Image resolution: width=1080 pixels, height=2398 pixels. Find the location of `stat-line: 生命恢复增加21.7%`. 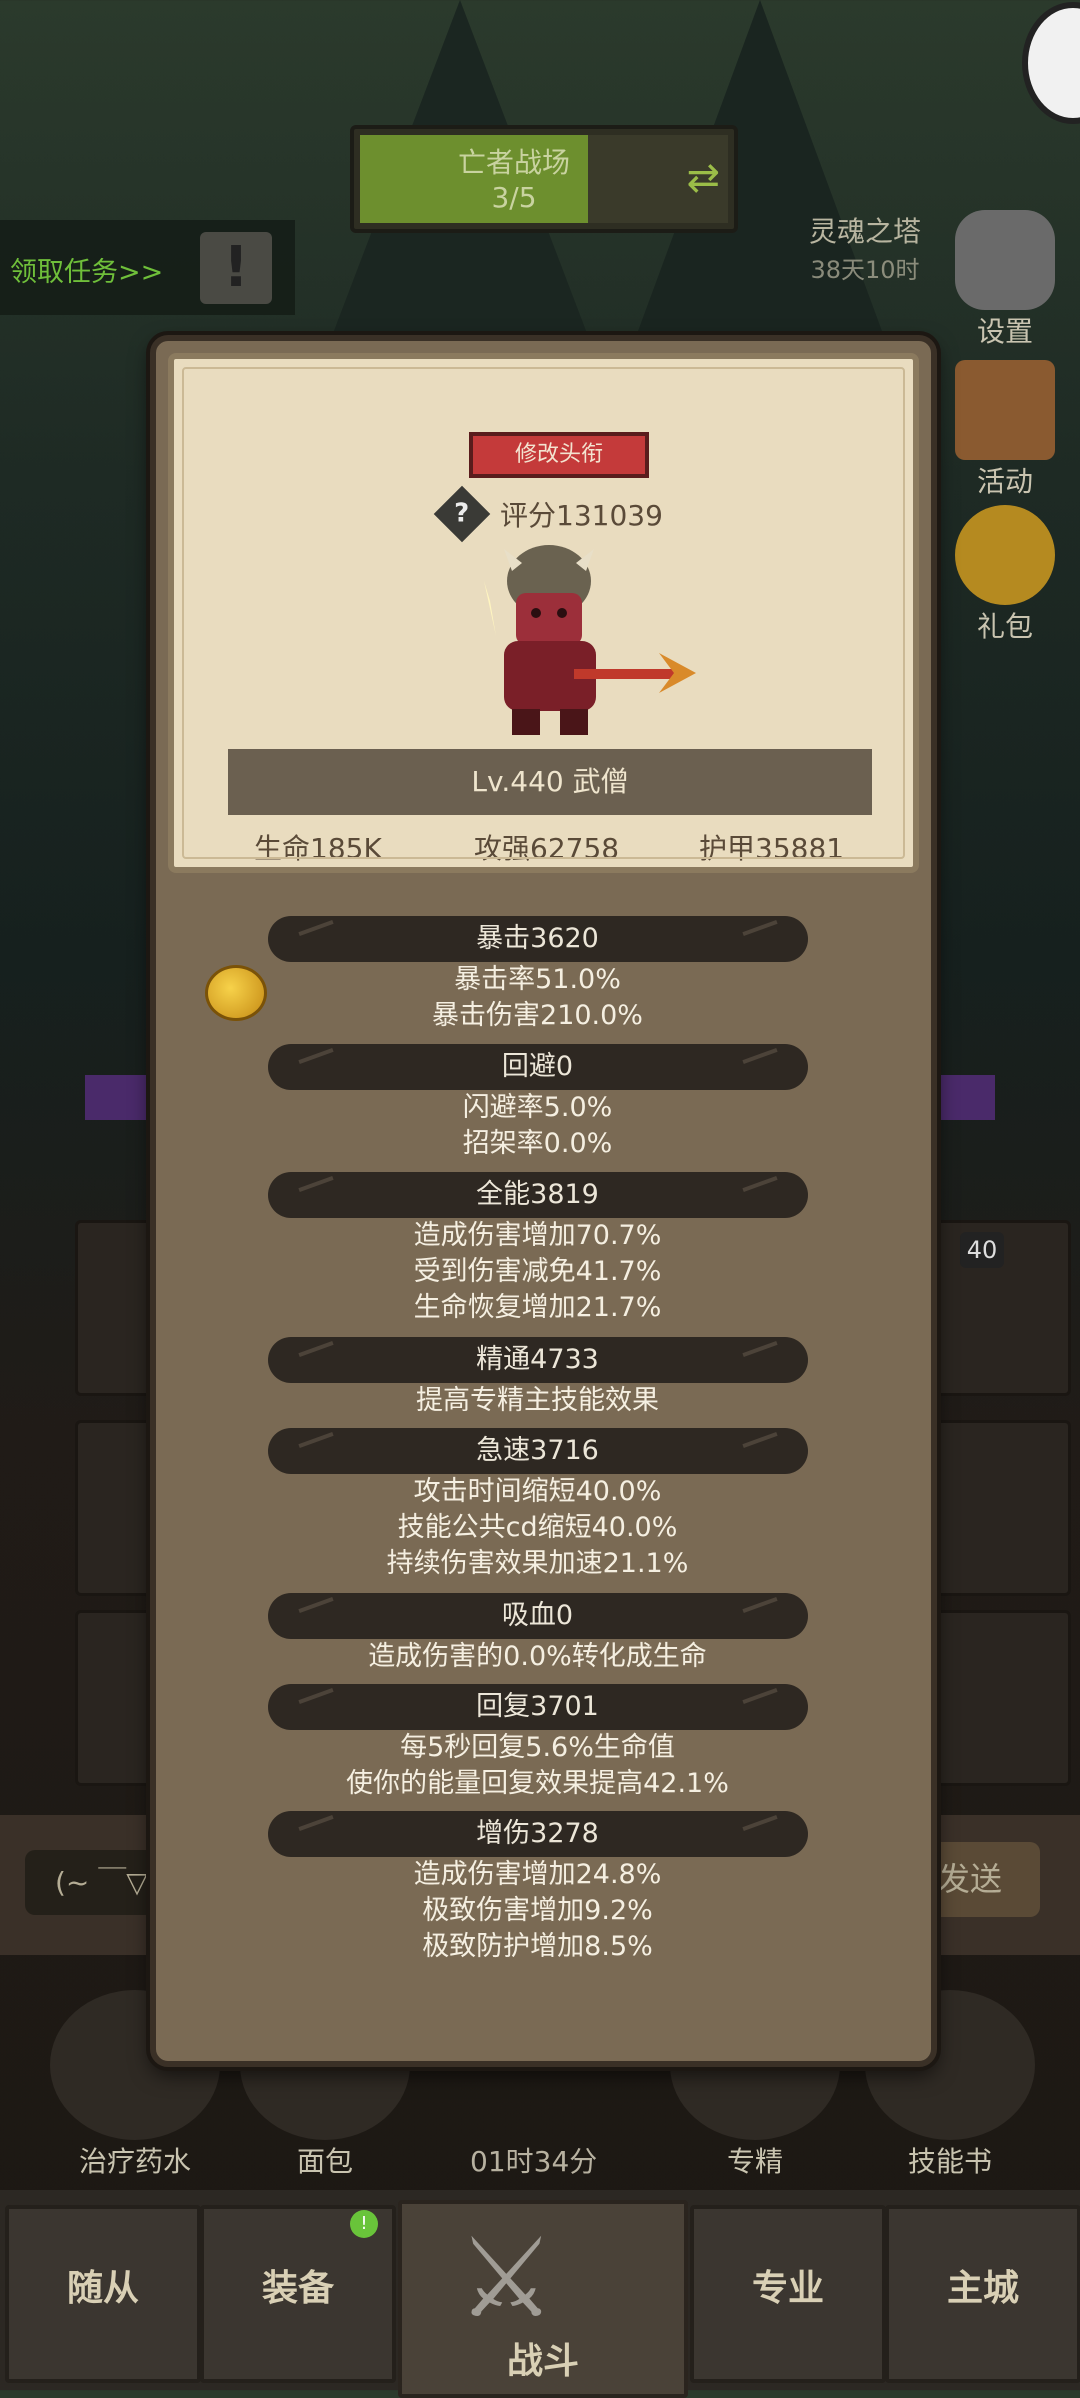

stat-line: 生命恢复增加21.7% is located at coordinates (537, 1307).